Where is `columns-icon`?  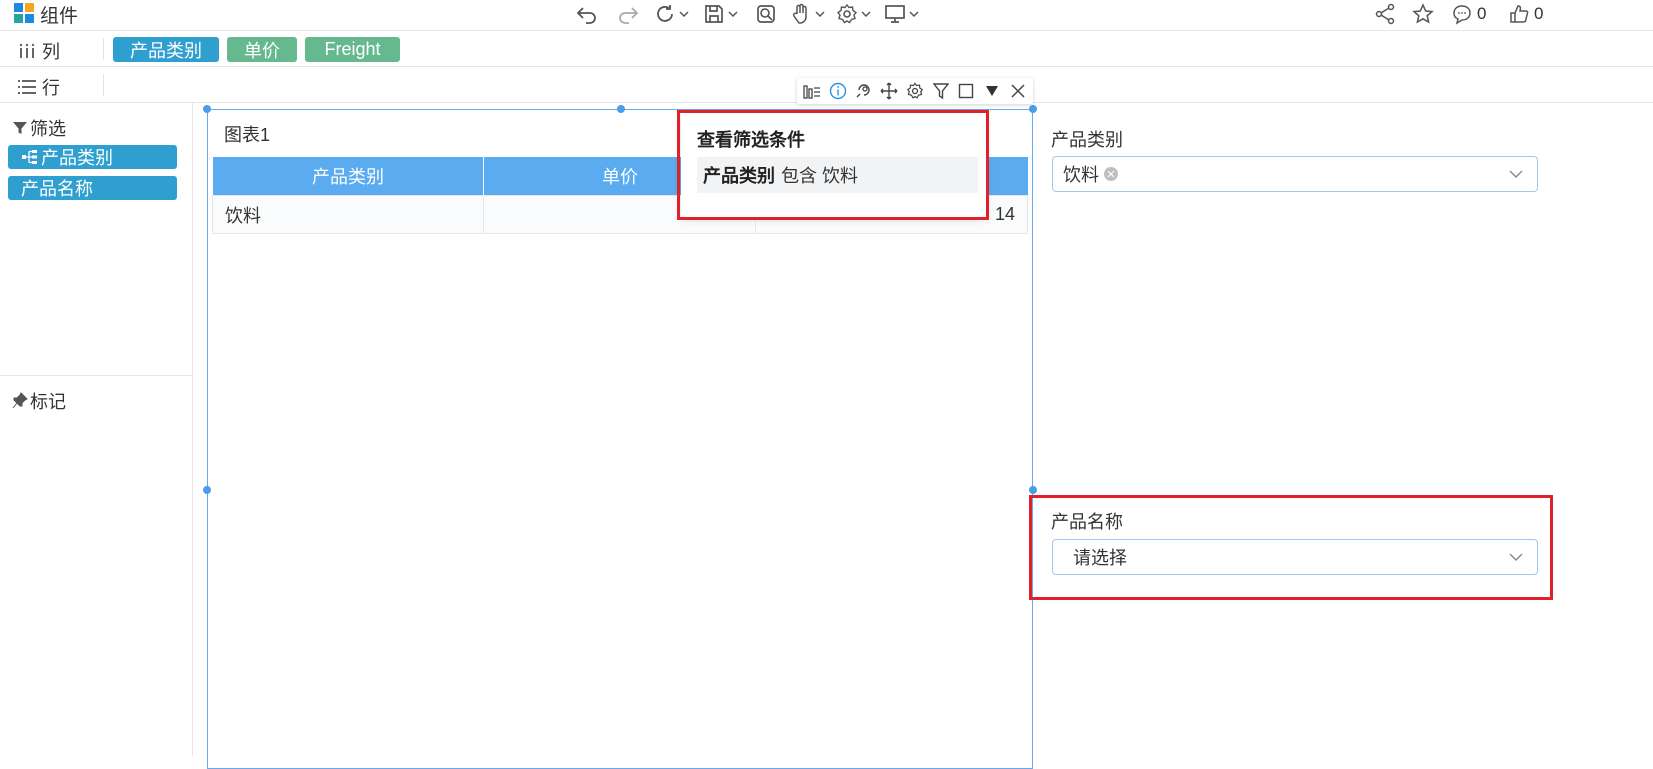 columns-icon is located at coordinates (27, 50).